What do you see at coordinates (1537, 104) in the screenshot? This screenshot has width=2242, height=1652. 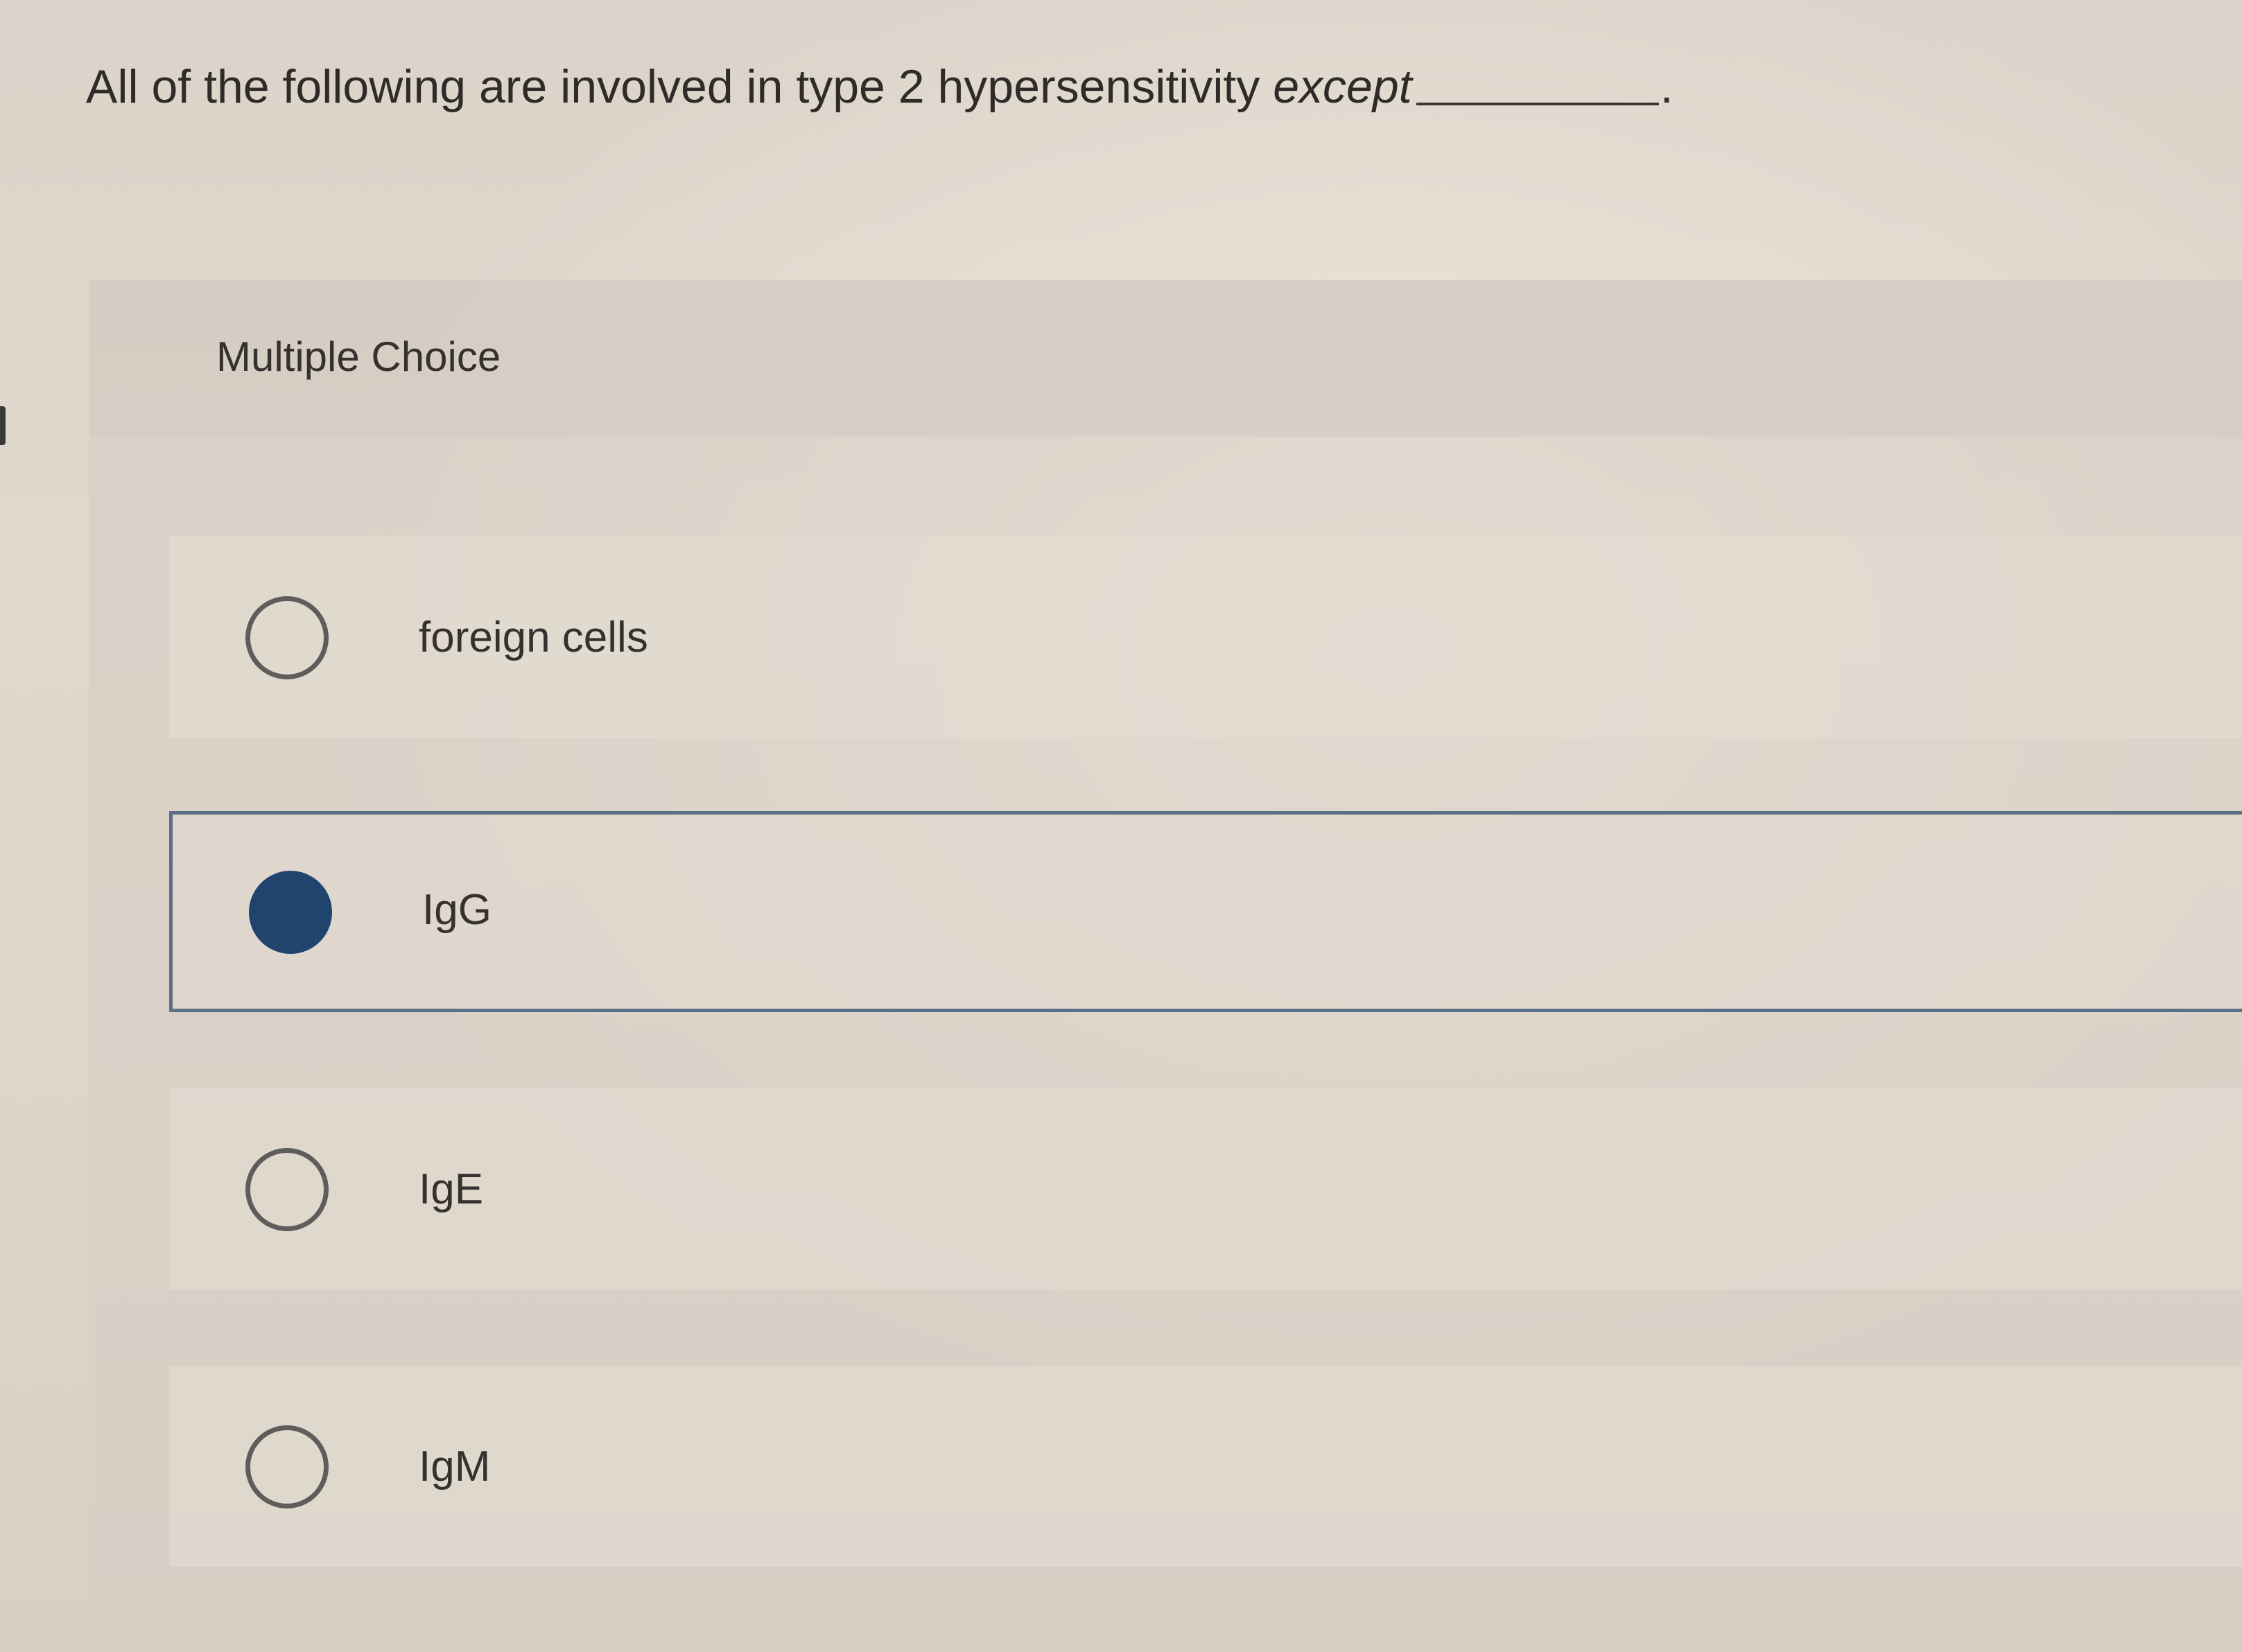 I see `answer-blank` at bounding box center [1537, 104].